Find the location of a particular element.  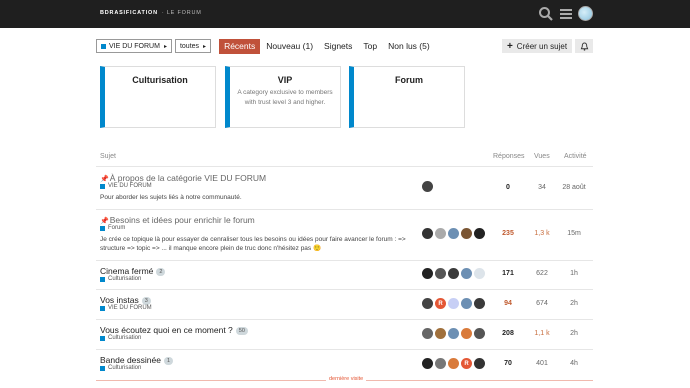

create-topic-button: + Créer un sujet is located at coordinates (537, 46).